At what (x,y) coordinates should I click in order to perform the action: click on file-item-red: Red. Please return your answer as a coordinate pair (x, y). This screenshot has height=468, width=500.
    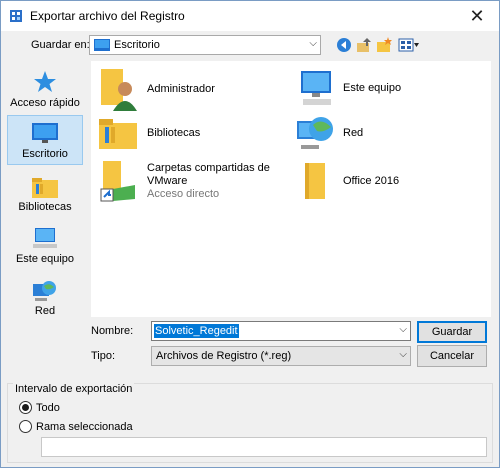
    Looking at the image, I should click on (330, 133).